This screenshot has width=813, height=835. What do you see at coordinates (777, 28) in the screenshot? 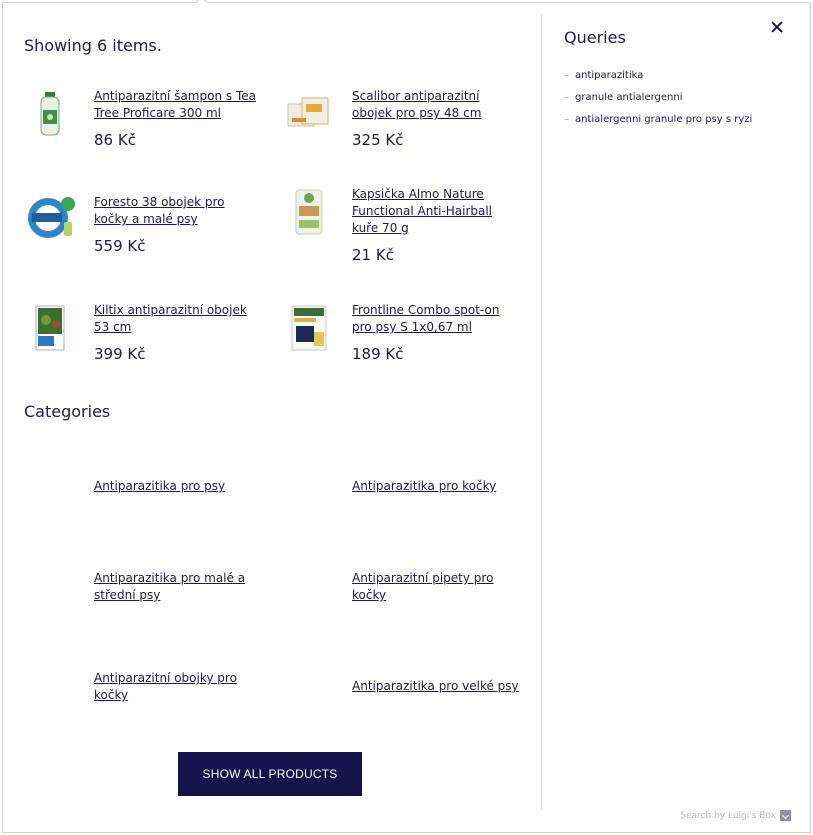
I see `close-icon` at bounding box center [777, 28].